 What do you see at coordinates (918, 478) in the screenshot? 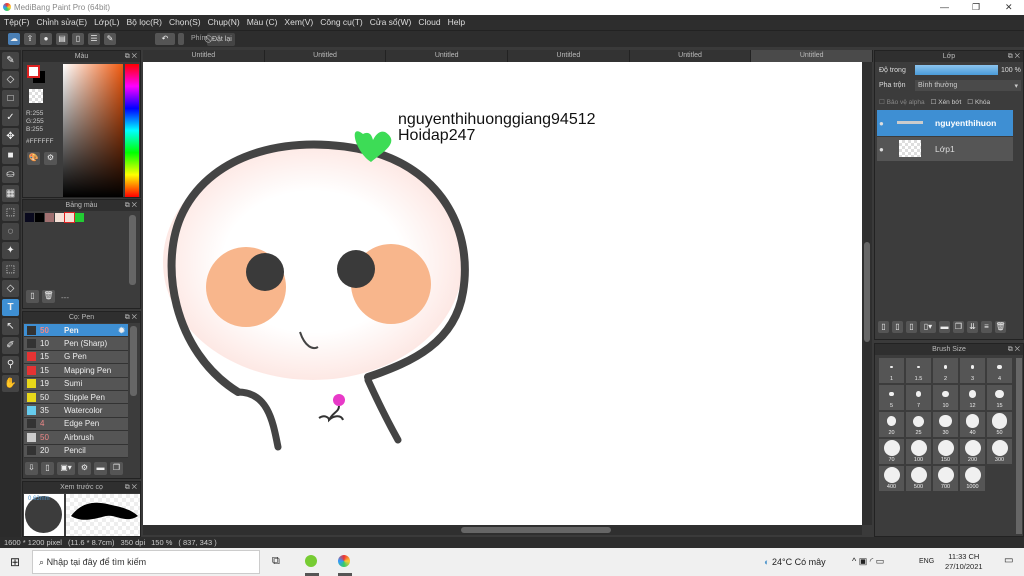
I see `brush-size-cell: 500` at bounding box center [918, 478].